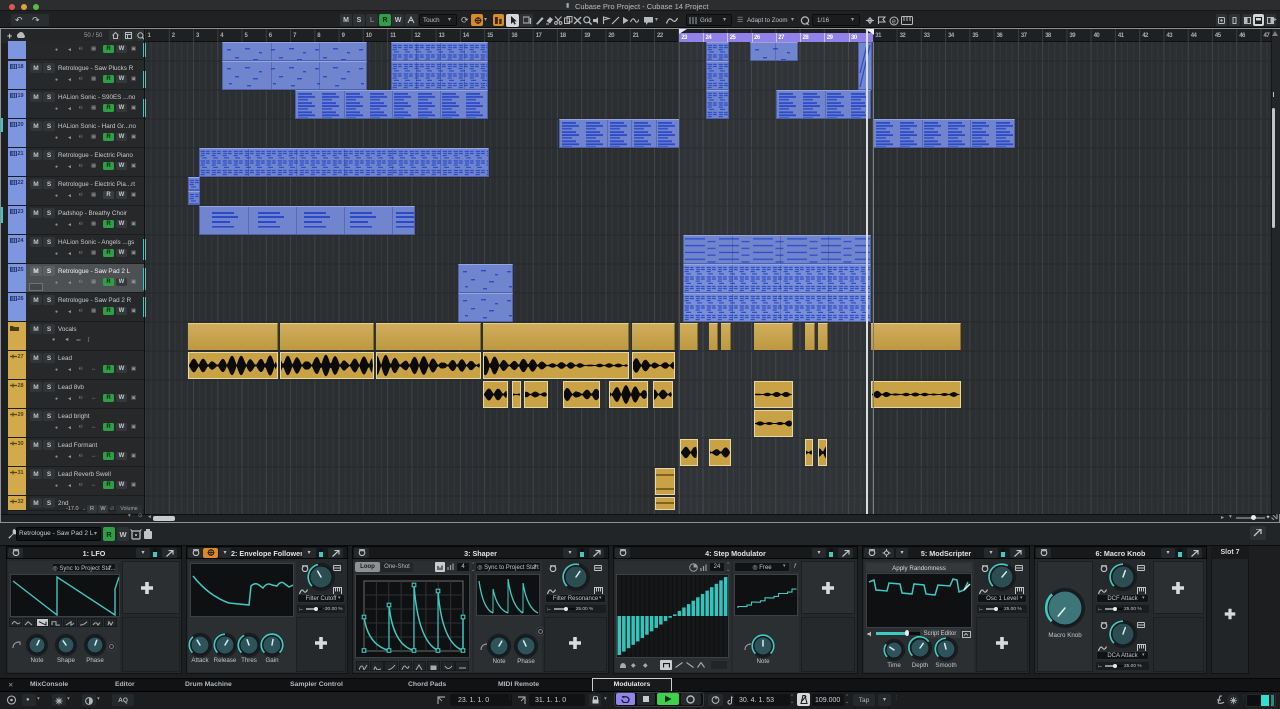 The height and width of the screenshot is (709, 1280). Describe the element at coordinates (894, 21) in the screenshot. I see `svg-text: e` at that location.